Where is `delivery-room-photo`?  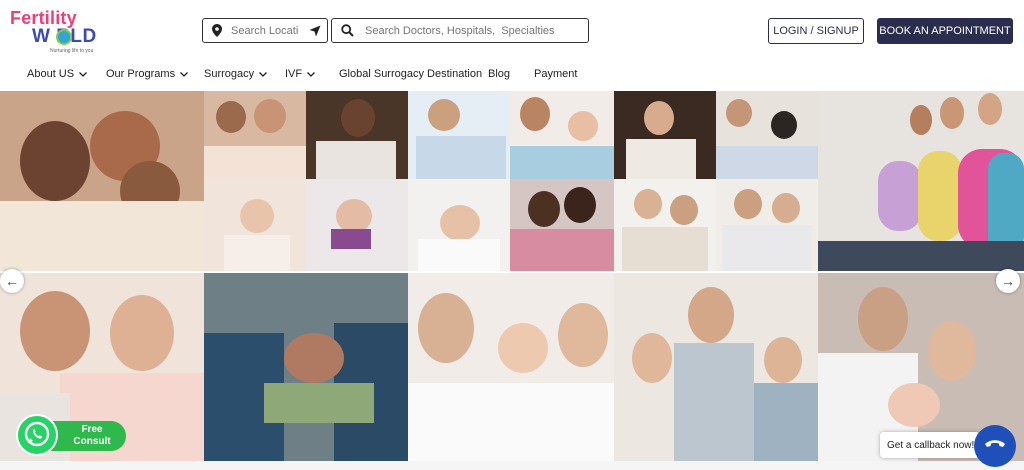
delivery-room-photo is located at coordinates (306, 367).